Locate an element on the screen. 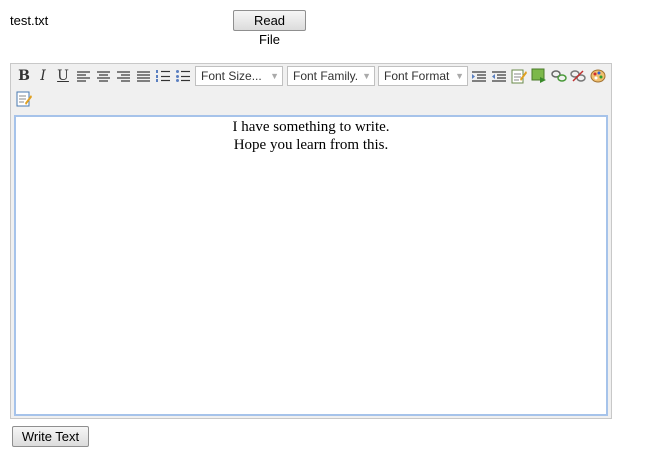  outdent-icon is located at coordinates (499, 76).